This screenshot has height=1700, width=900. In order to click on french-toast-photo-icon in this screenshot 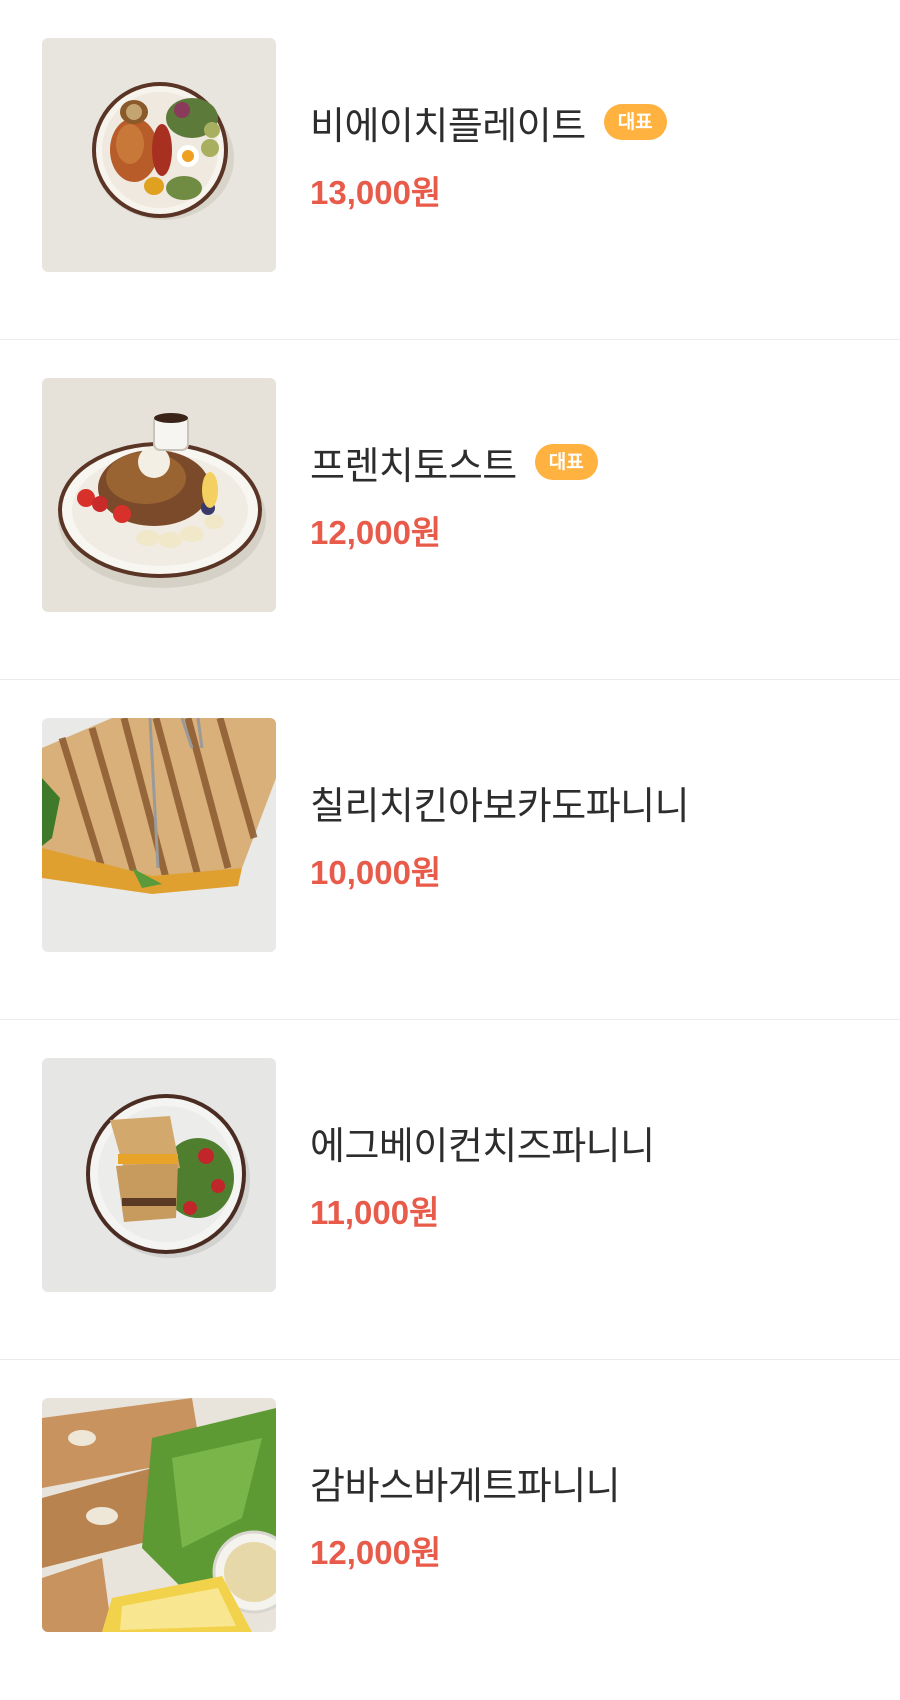, I will do `click(159, 495)`.